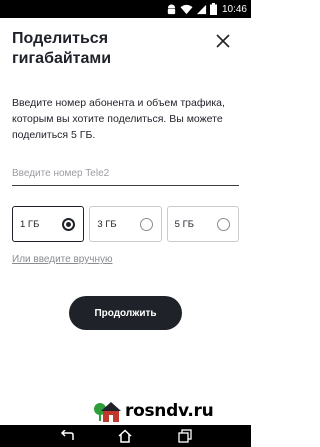 The image size is (320, 447). I want to click on radio-checked-icon, so click(69, 224).